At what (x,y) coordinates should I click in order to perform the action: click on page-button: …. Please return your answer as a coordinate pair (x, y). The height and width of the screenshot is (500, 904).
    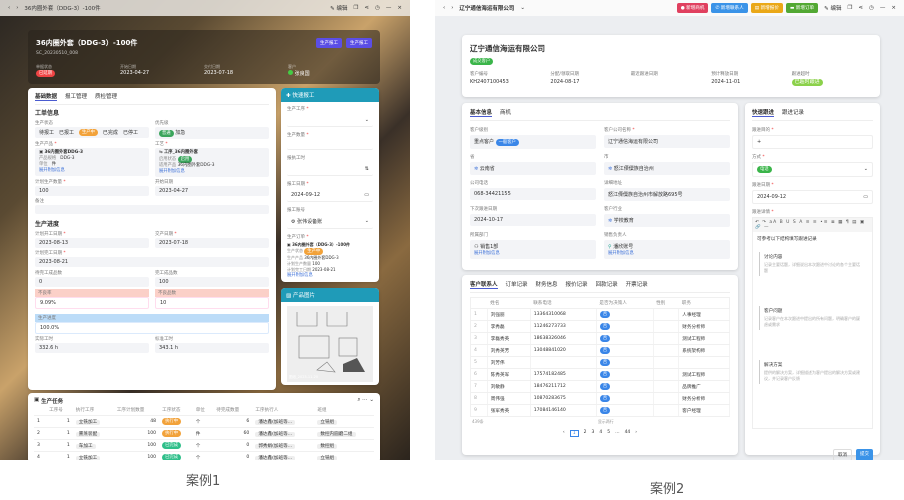
    Looking at the image, I should click on (617, 433).